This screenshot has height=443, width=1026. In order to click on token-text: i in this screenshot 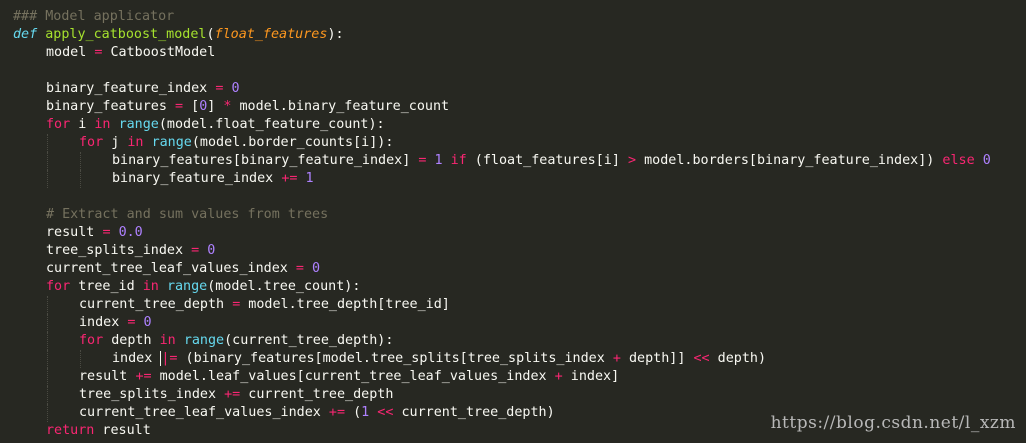, I will do `click(82, 124)`.